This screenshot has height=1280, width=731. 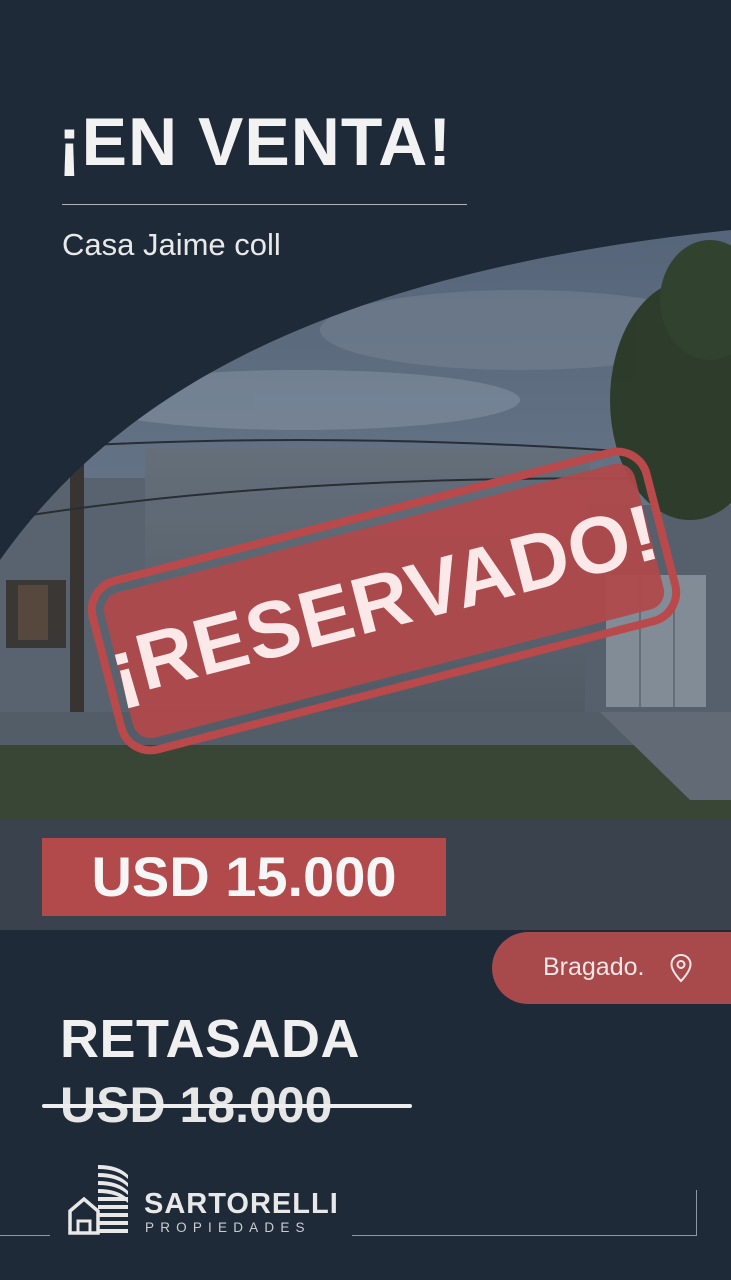 What do you see at coordinates (227, 1106) in the screenshot?
I see `old-price-strikethrough` at bounding box center [227, 1106].